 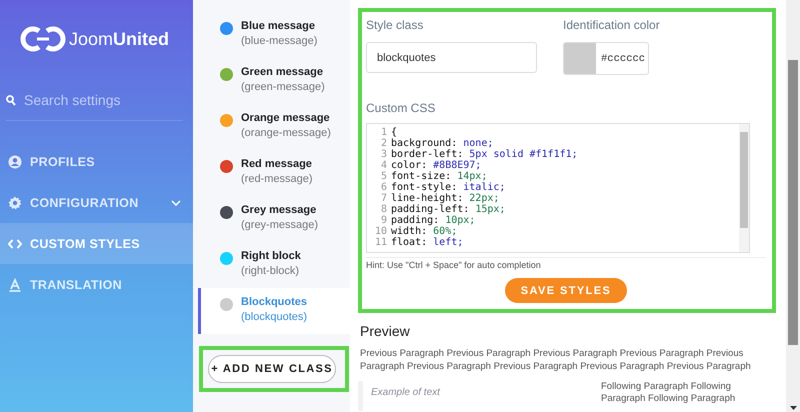 I want to click on line-number: 3, so click(x=383, y=154).